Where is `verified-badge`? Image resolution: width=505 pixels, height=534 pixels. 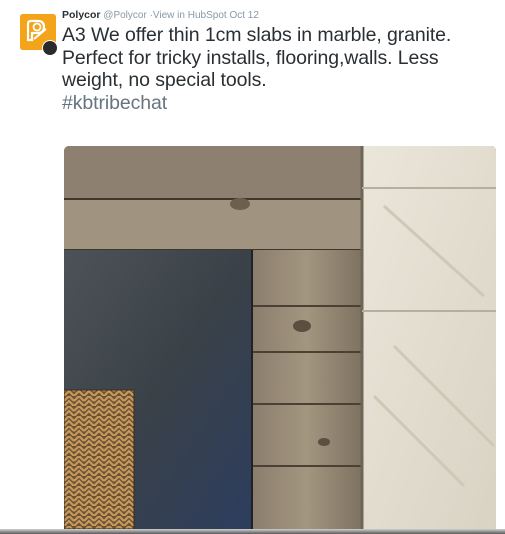
verified-badge is located at coordinates (50, 48).